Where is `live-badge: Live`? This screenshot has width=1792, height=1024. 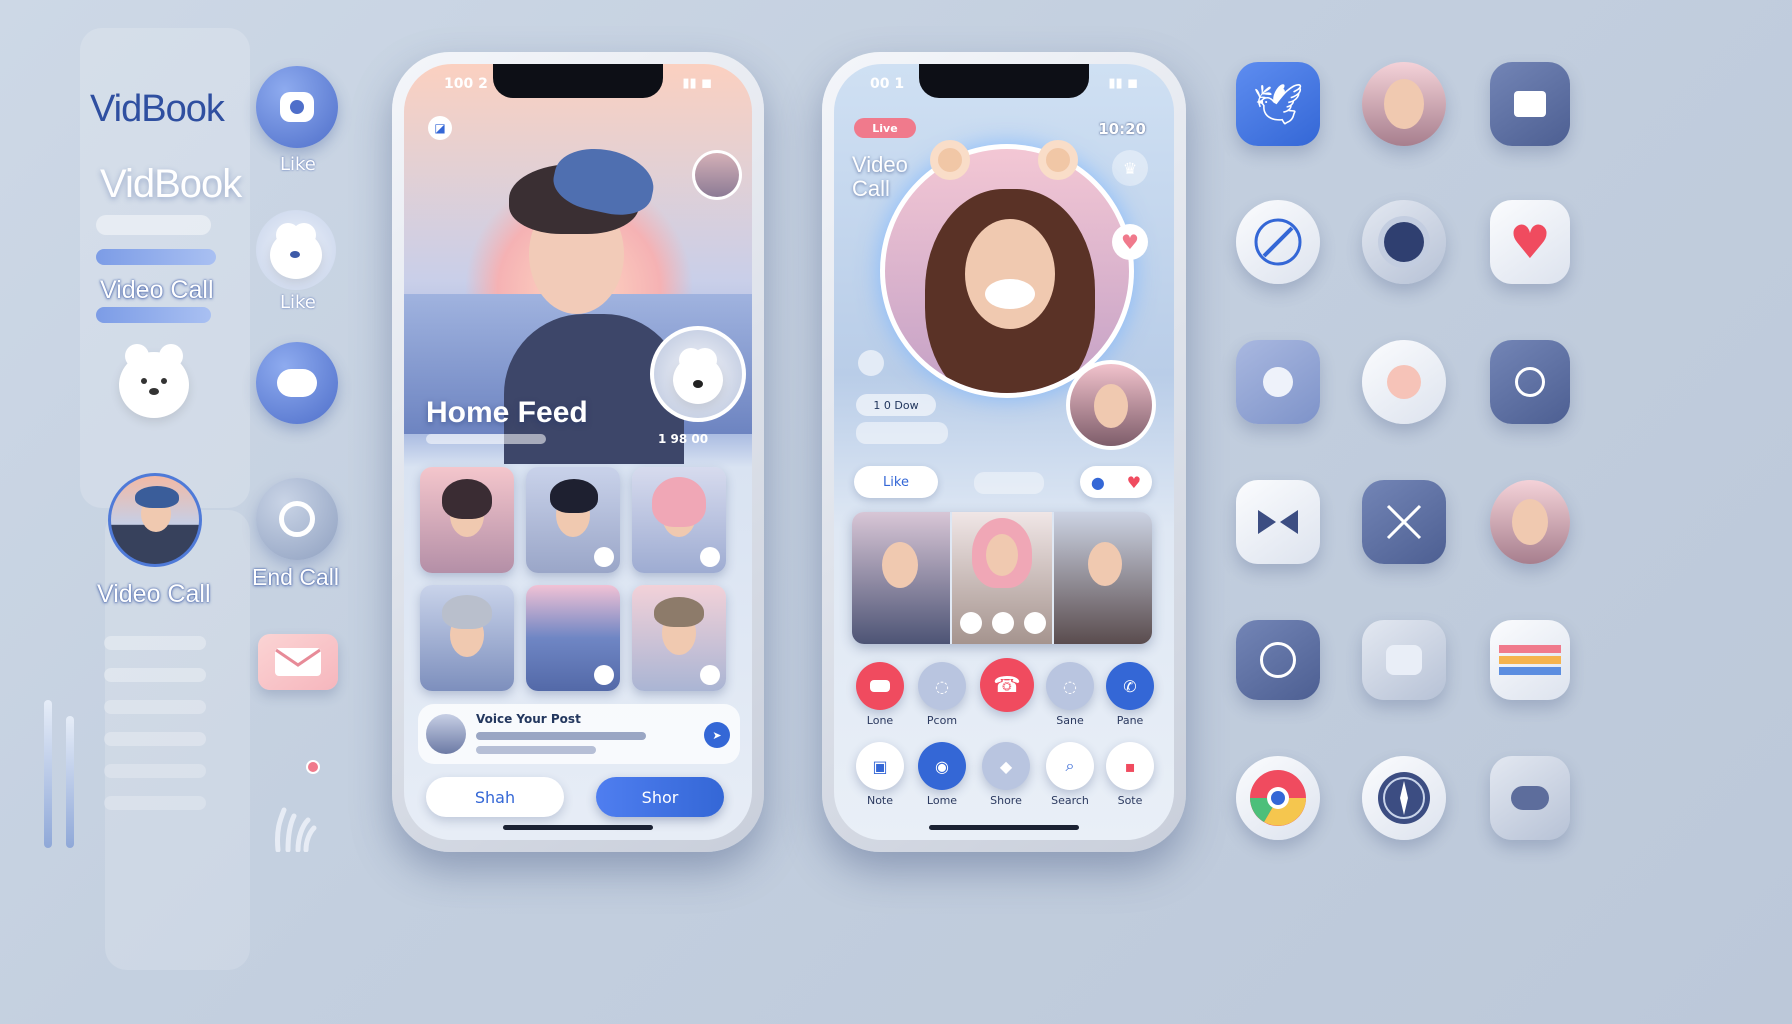 live-badge: Live is located at coordinates (885, 128).